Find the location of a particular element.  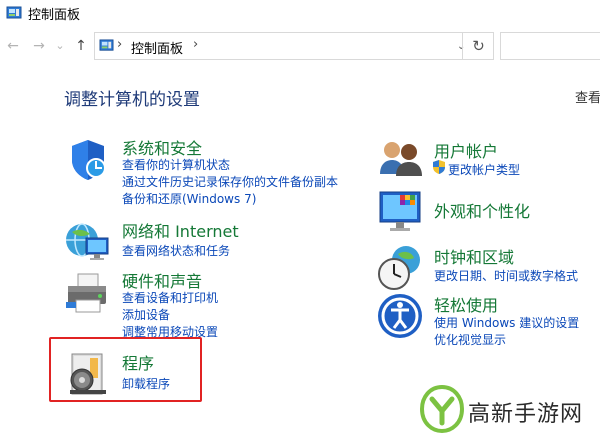

view-by-label: 查看 is located at coordinates (587, 96).